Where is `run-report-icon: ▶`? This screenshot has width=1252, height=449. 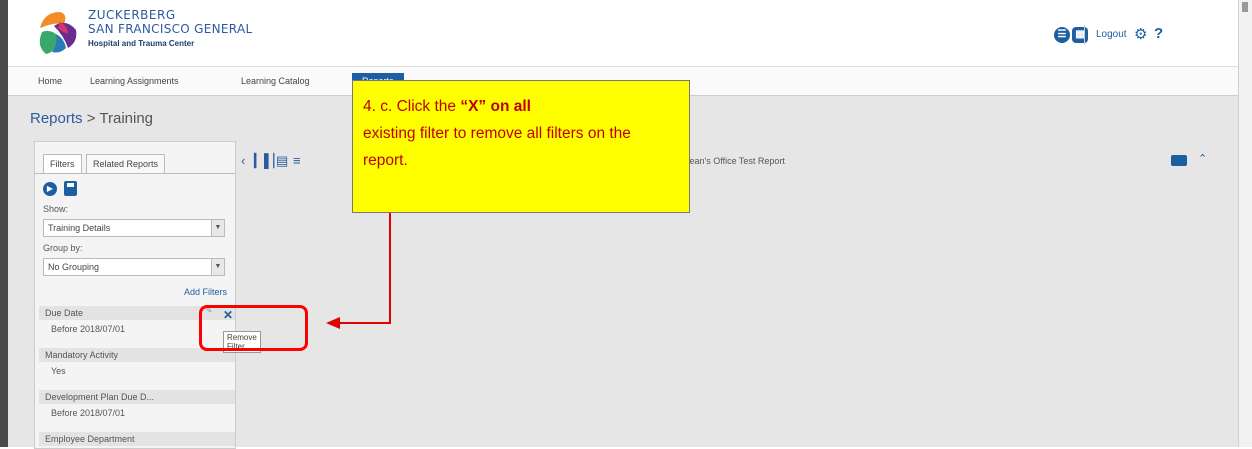 run-report-icon: ▶ is located at coordinates (50, 189).